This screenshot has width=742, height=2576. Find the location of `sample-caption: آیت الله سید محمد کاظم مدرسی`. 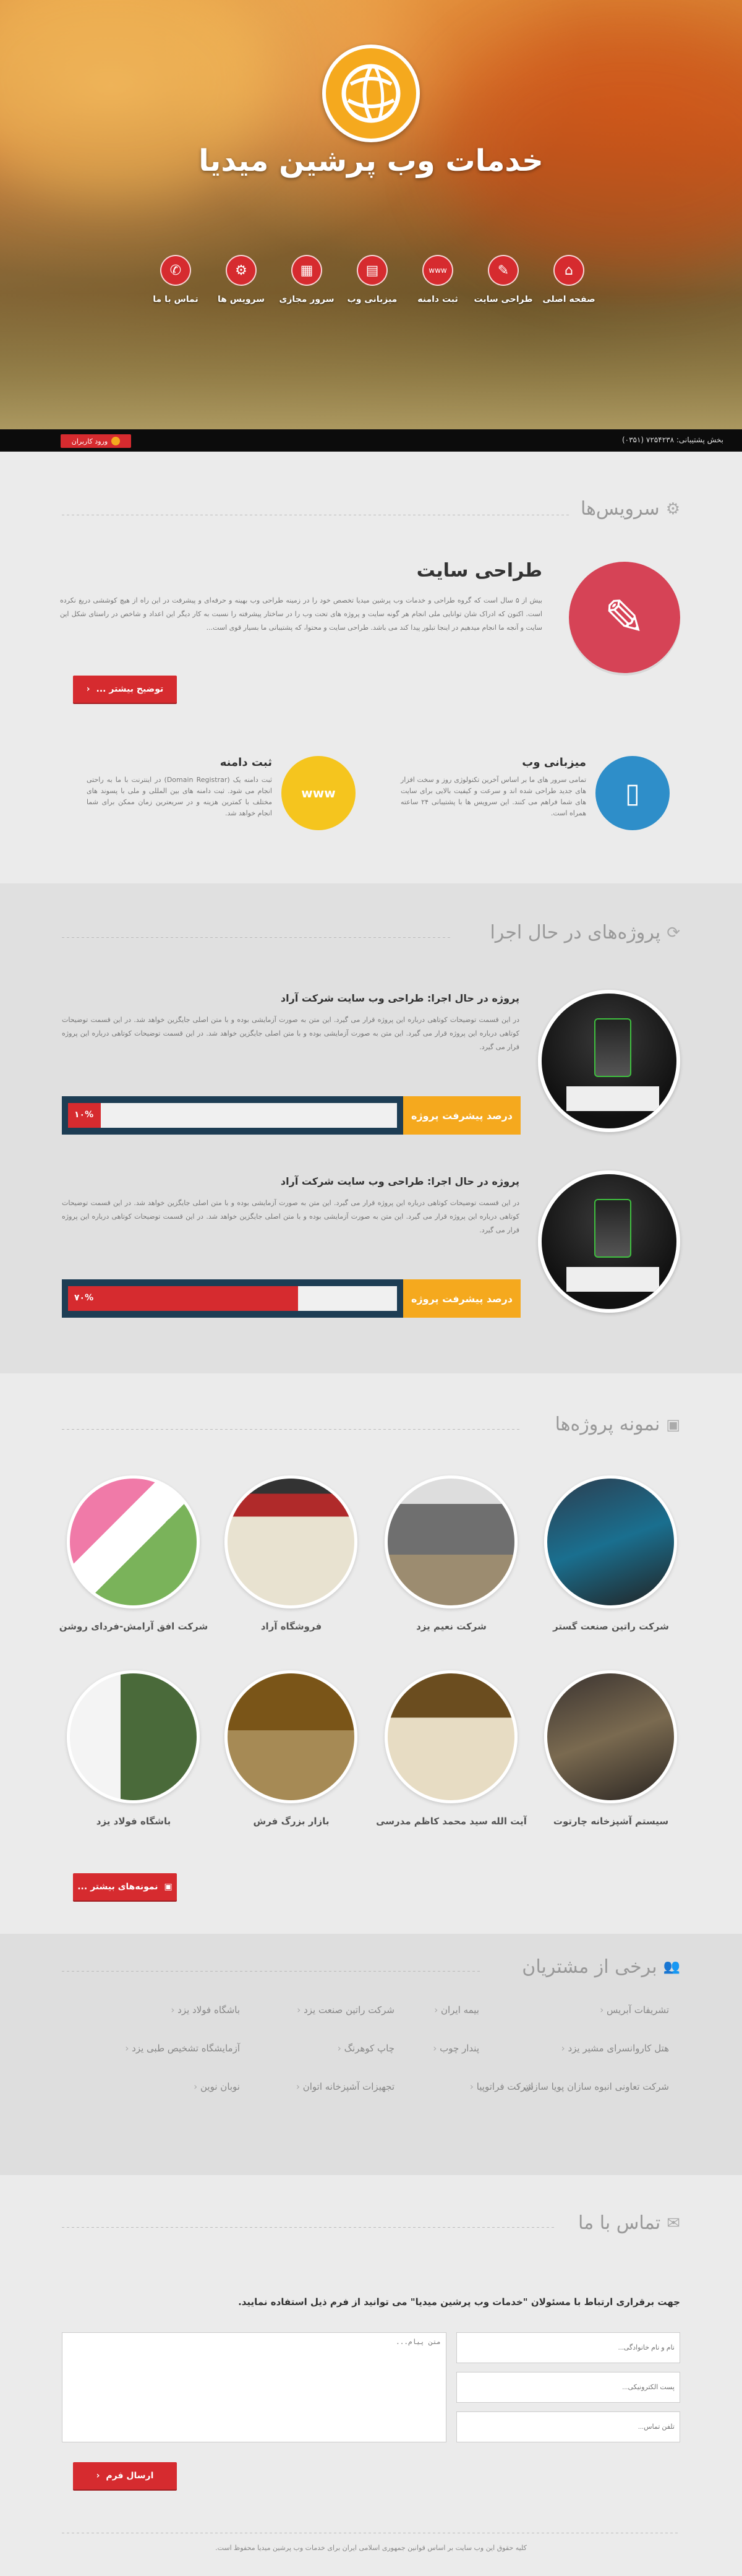

sample-caption: آیت الله سید محمد کاظم مدرسی is located at coordinates (451, 1821).